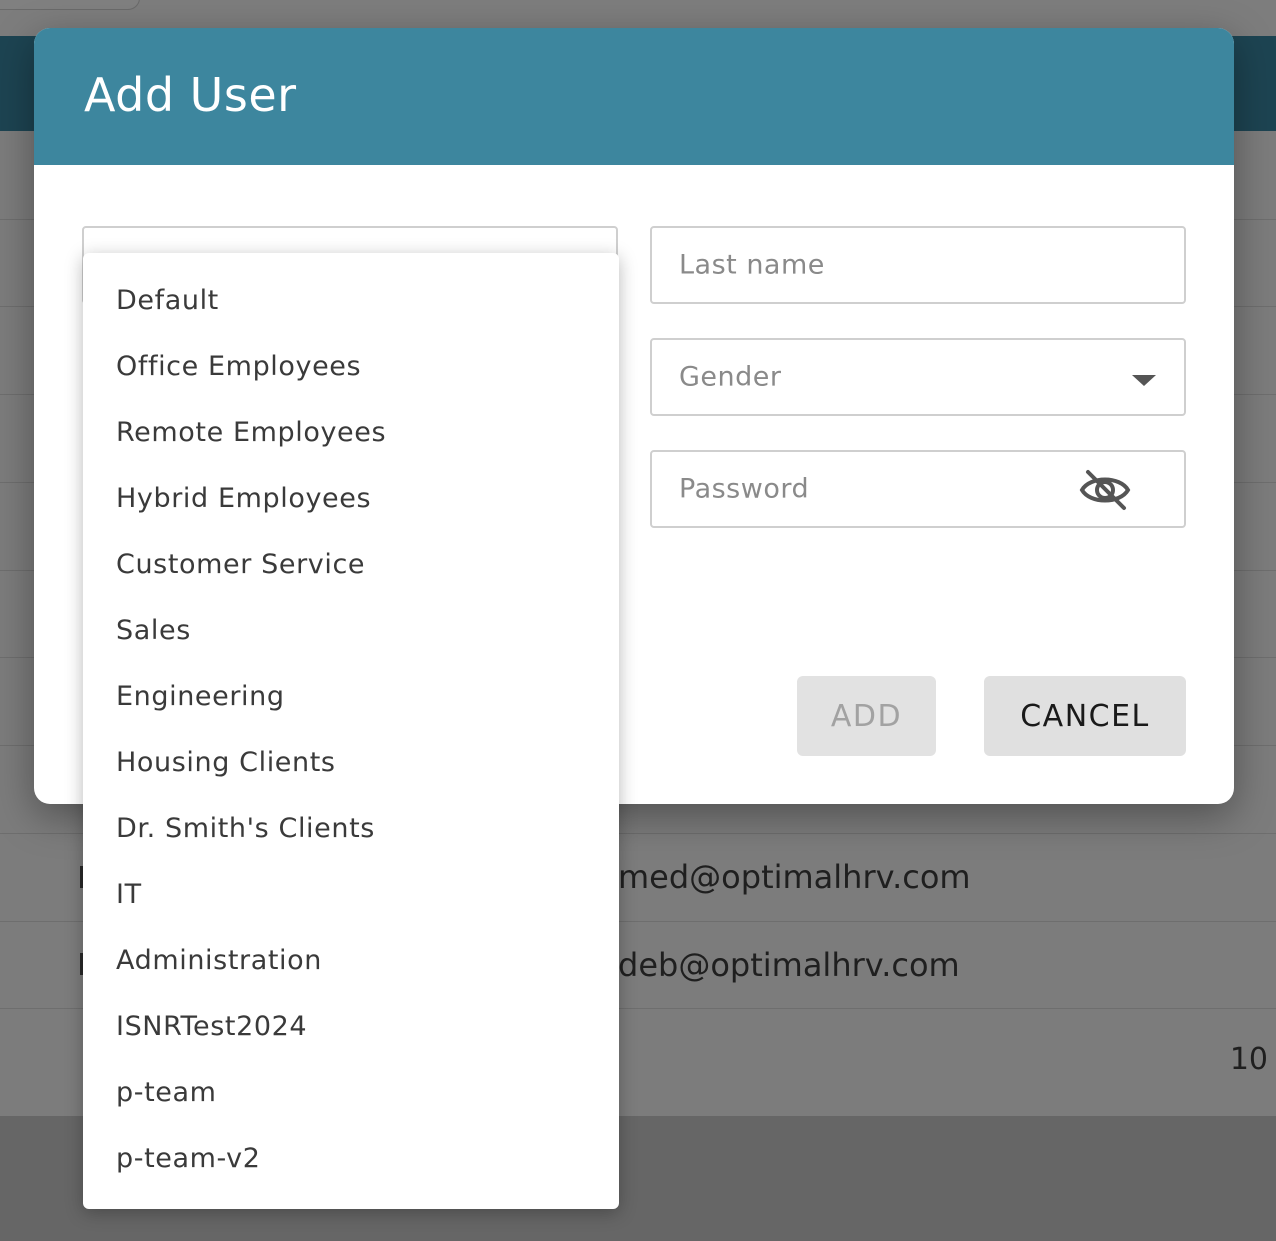 This screenshot has height=1241, width=1276. Describe the element at coordinates (789, 965) in the screenshot. I see `background-email: deb@optimalhrv.com` at that location.